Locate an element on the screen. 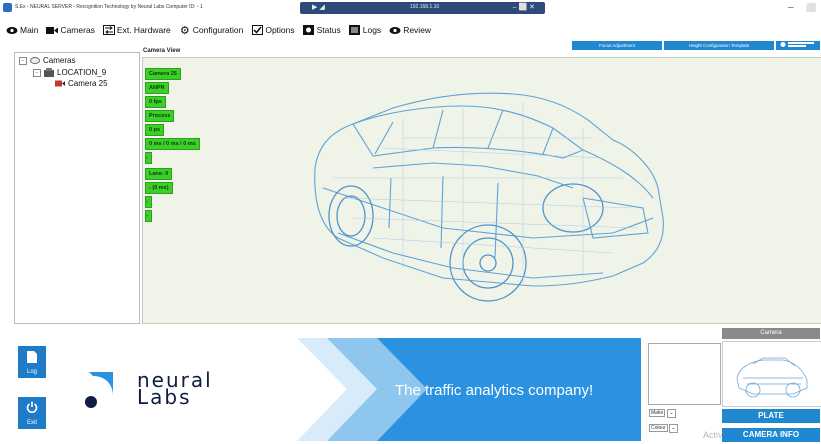 This screenshot has width=821, height=444. checkbox-icon is located at coordinates (257, 30).